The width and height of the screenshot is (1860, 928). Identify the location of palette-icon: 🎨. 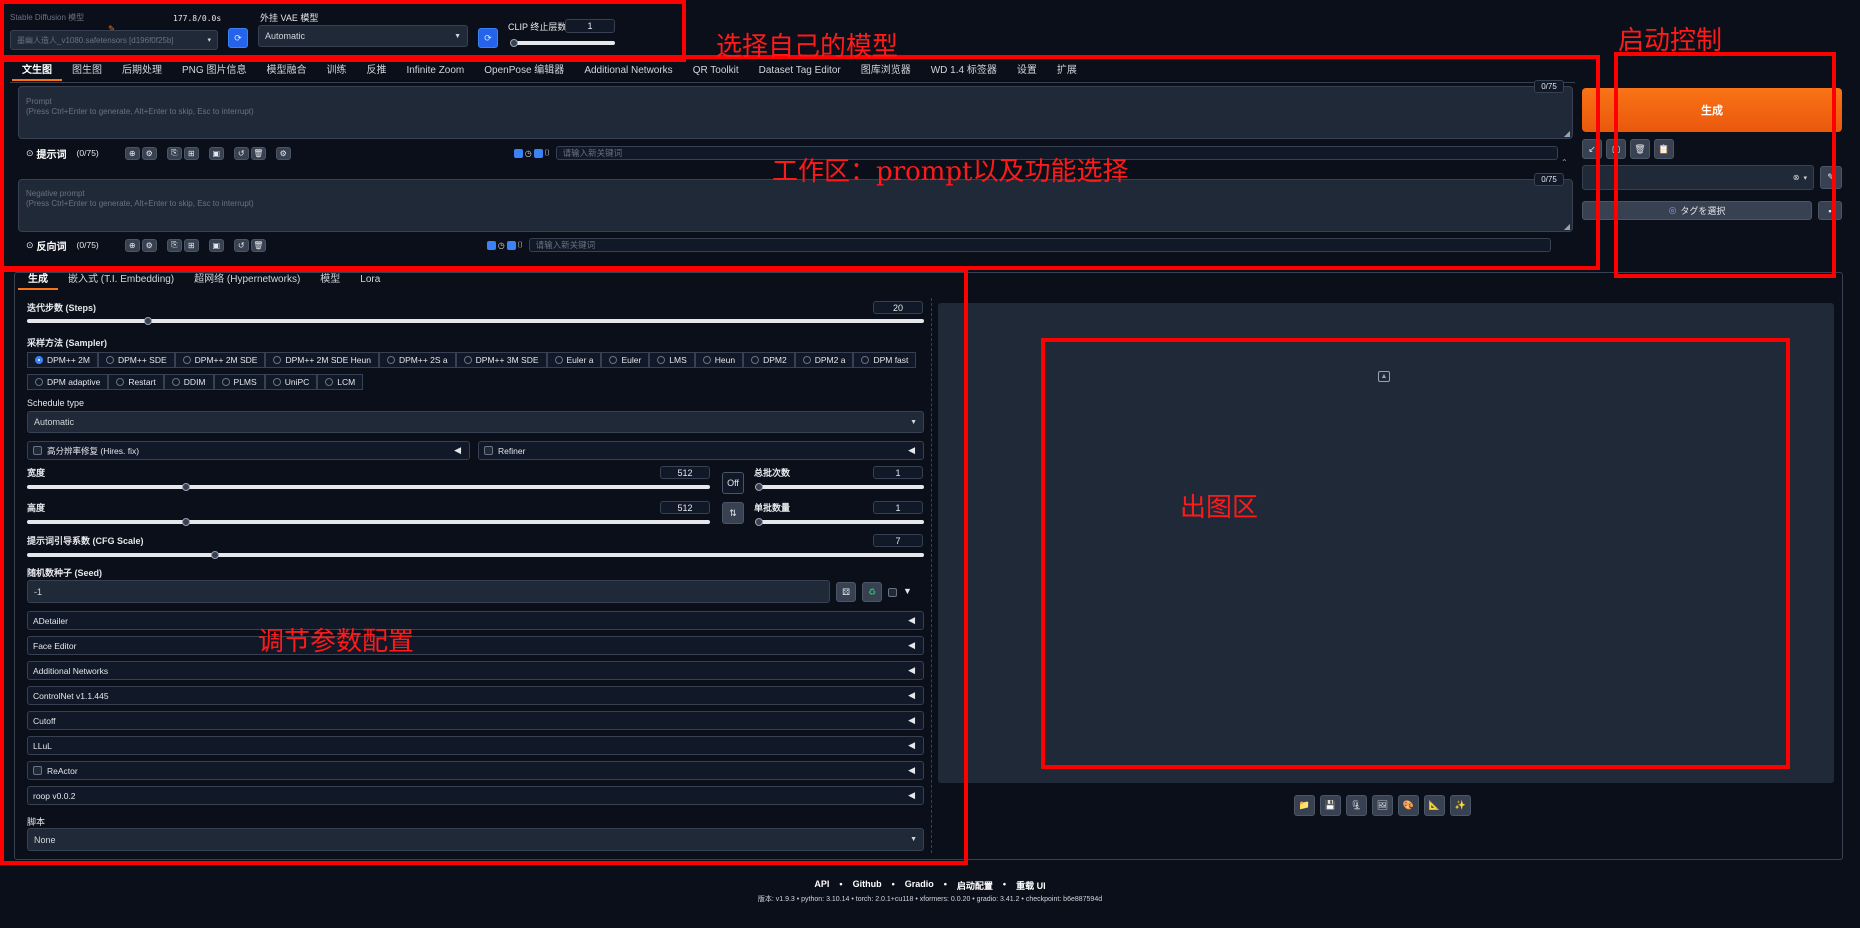
(1408, 805).